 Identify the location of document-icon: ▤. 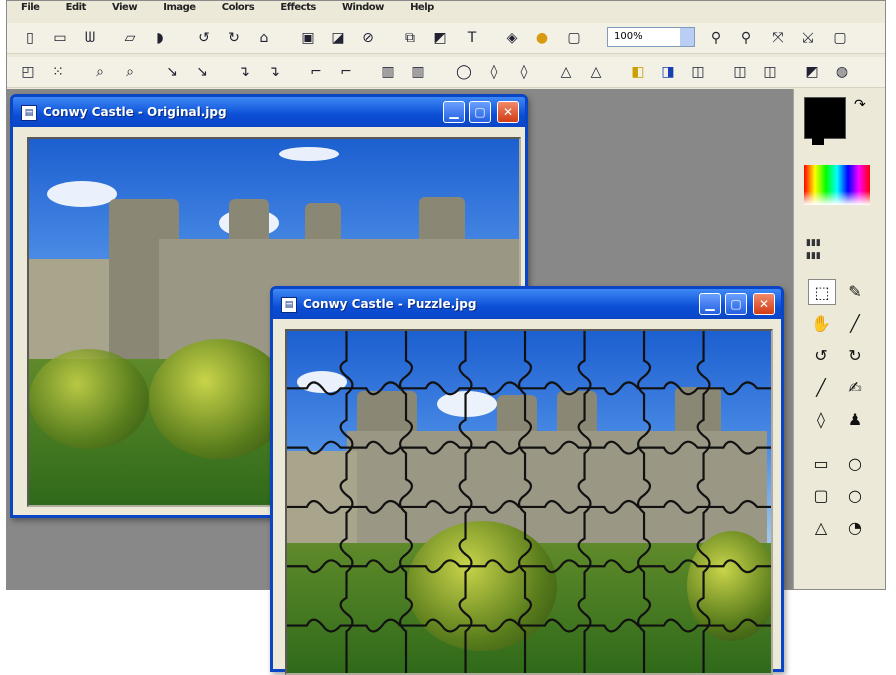
(289, 305).